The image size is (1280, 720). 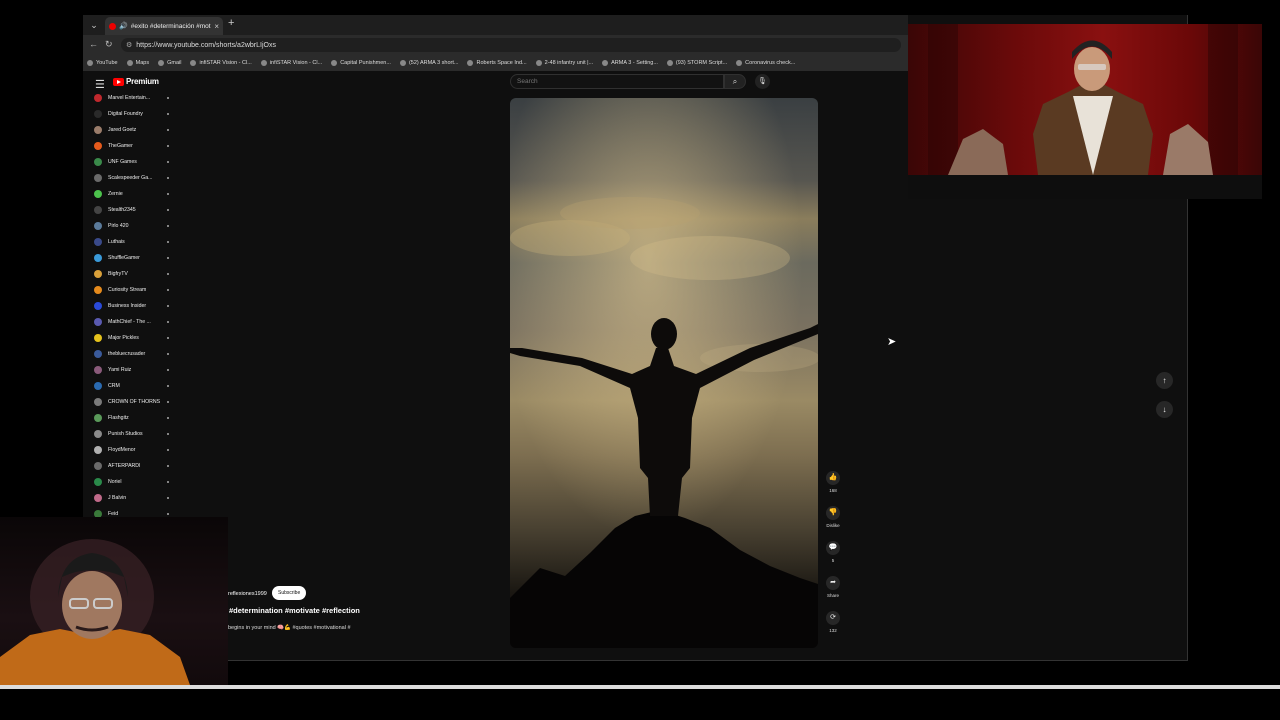 I want to click on like-button: 👍 168, so click(x=833, y=482).